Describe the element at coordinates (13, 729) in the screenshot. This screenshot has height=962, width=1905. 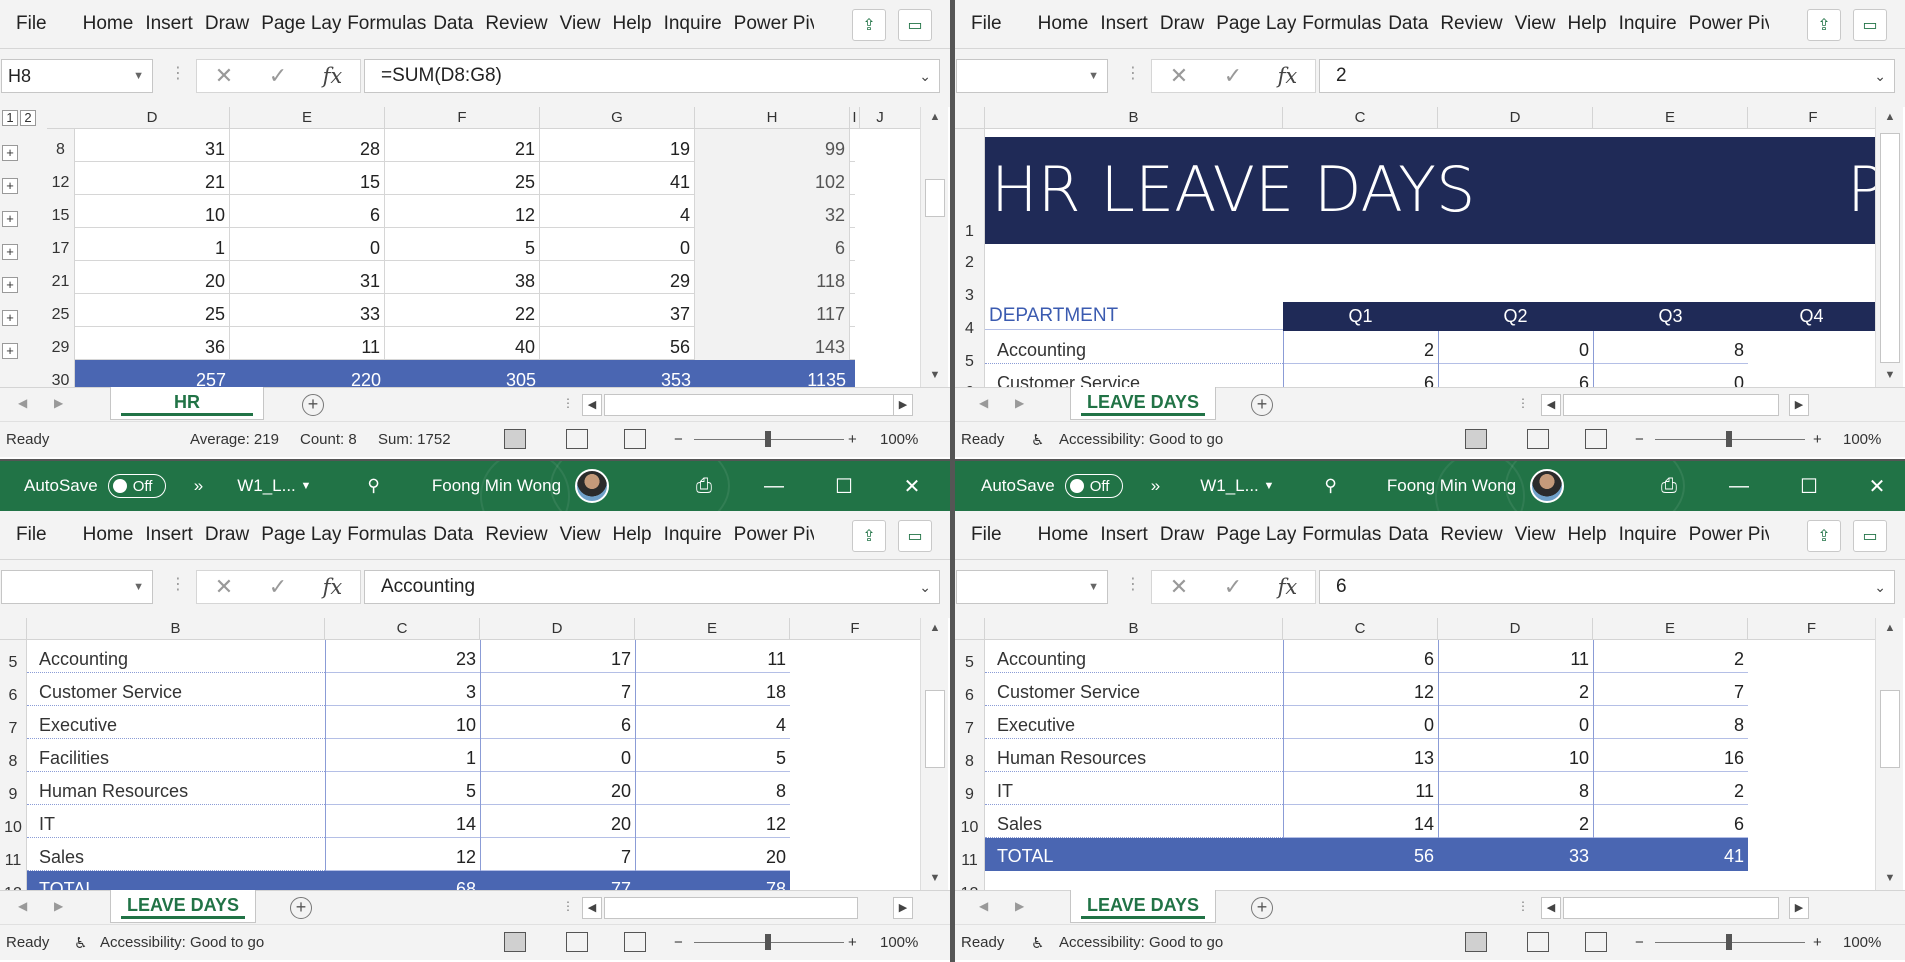
I see `row-header: 7` at that location.